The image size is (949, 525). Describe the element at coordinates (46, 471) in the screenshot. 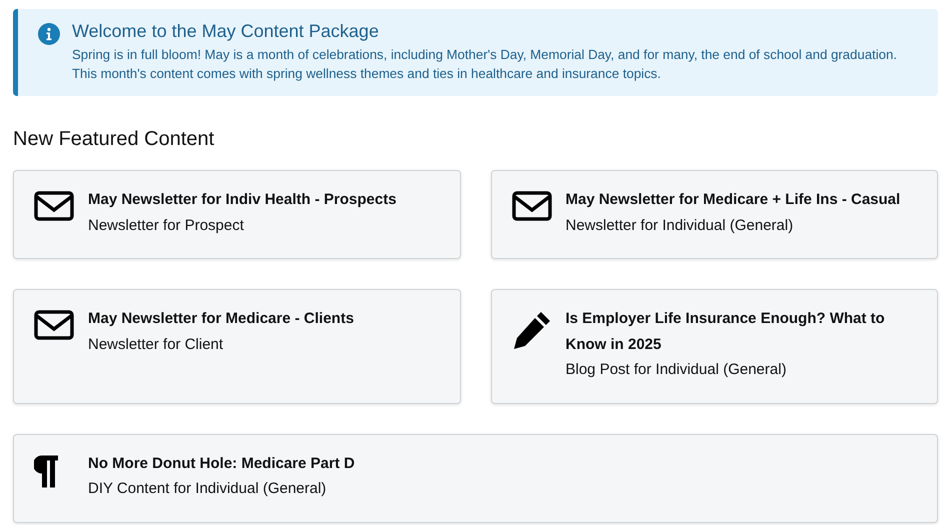

I see `paragraph-icon` at that location.